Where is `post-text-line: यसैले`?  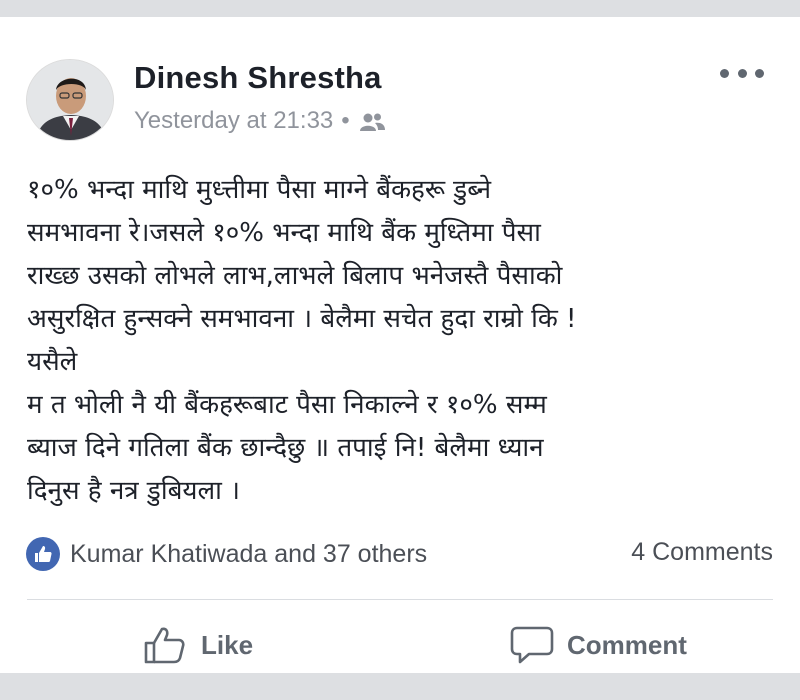
post-text-line: यसैले is located at coordinates (52, 362).